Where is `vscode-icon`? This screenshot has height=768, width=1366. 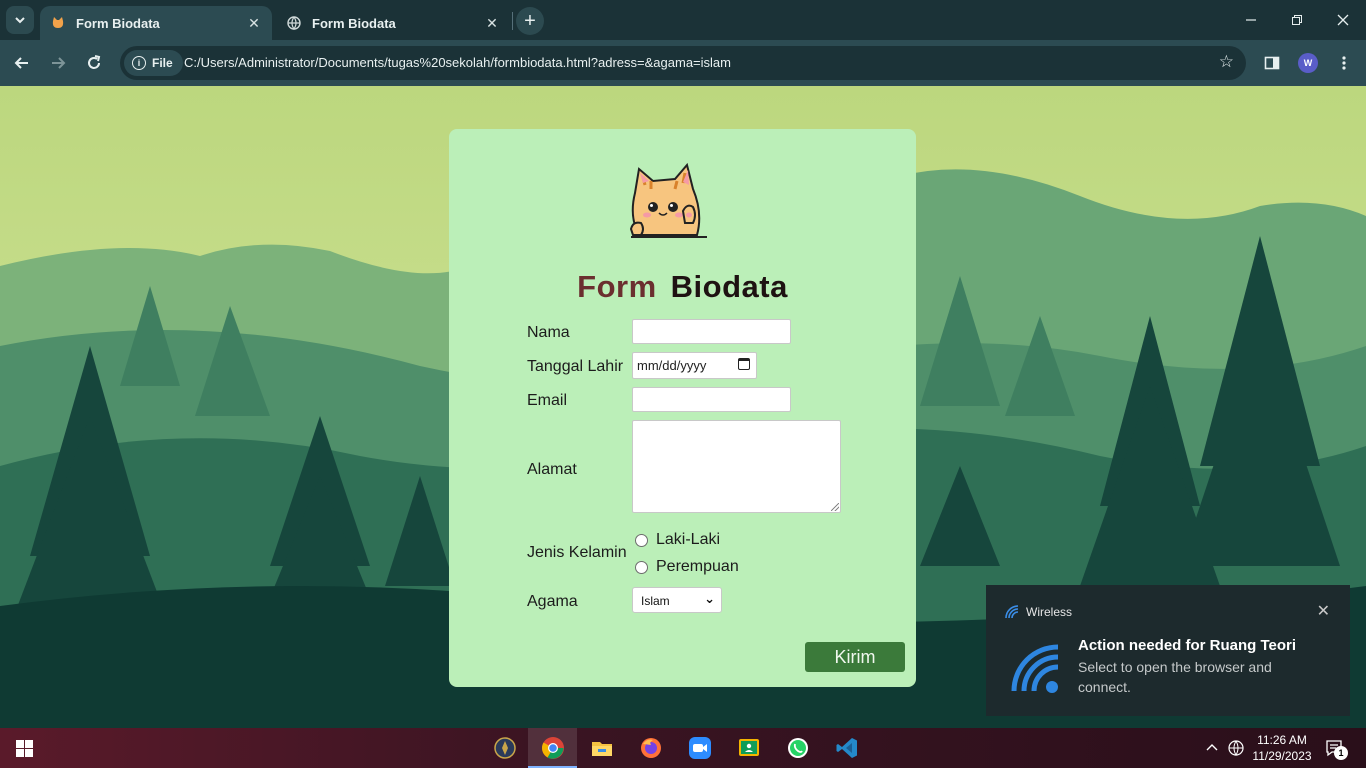
vscode-icon is located at coordinates (846, 748).